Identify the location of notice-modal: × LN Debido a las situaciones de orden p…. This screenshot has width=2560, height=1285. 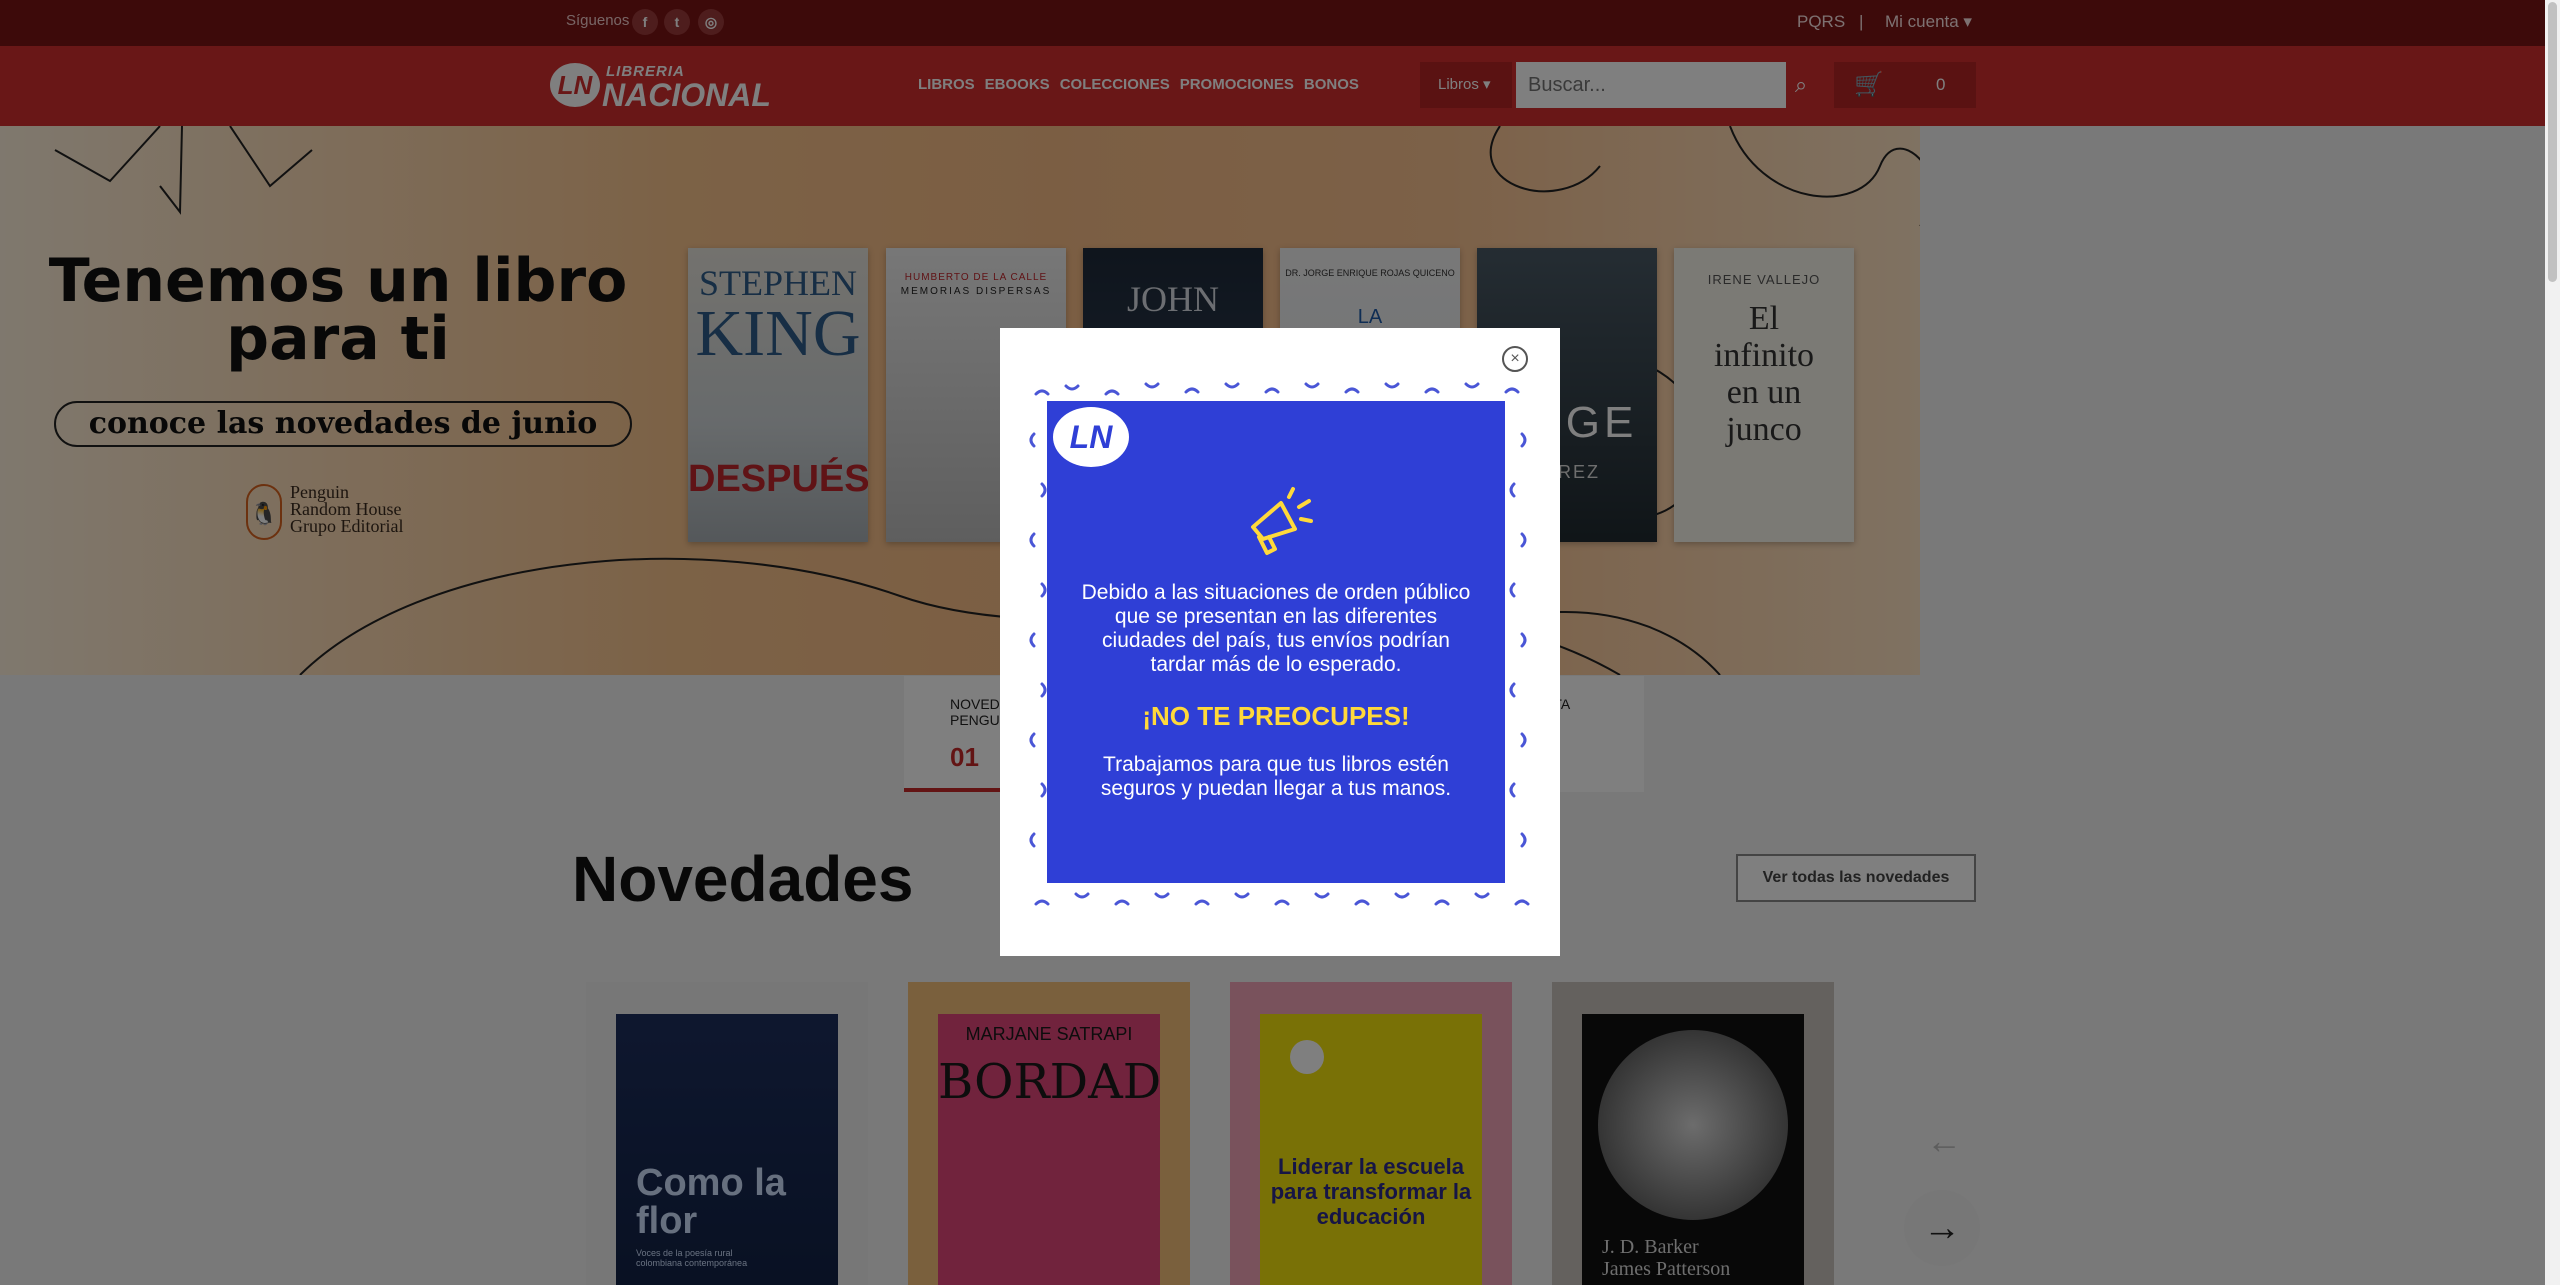
(1280, 642).